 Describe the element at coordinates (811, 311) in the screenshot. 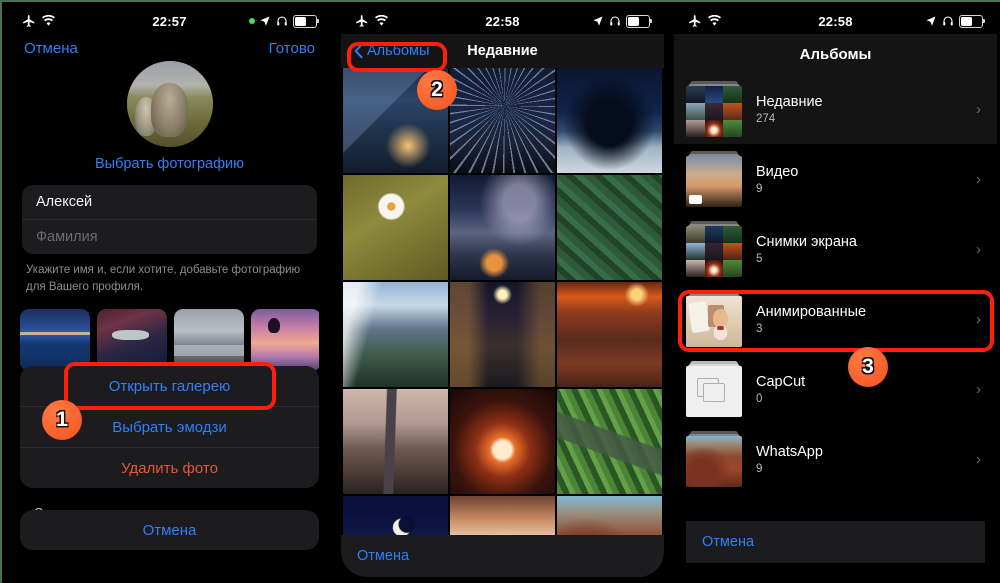

I see `album-name: Анимированные` at that location.